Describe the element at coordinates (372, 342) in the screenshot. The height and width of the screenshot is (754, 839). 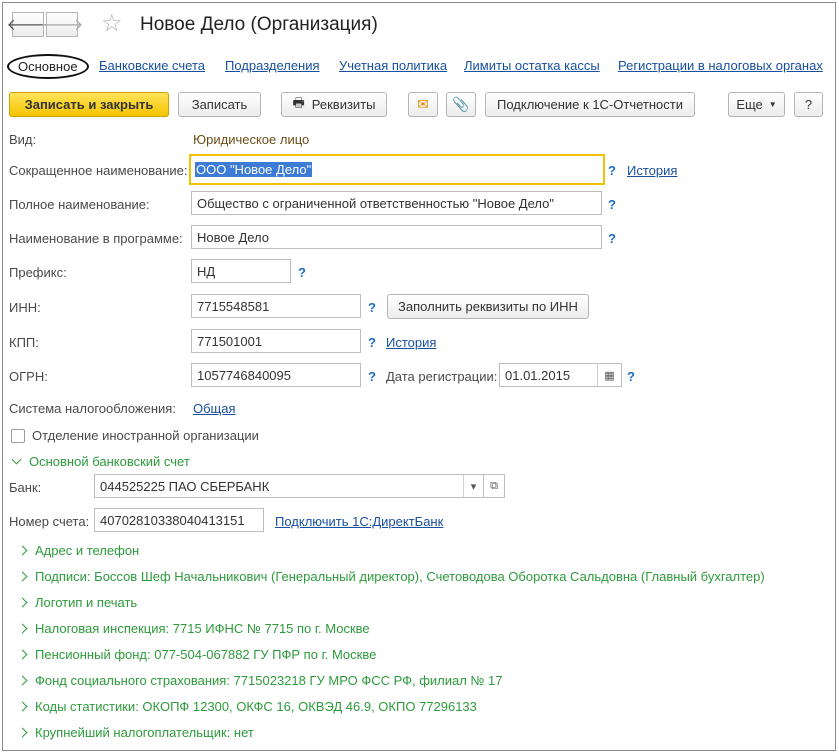
I see `kpp-help: ?` at that location.